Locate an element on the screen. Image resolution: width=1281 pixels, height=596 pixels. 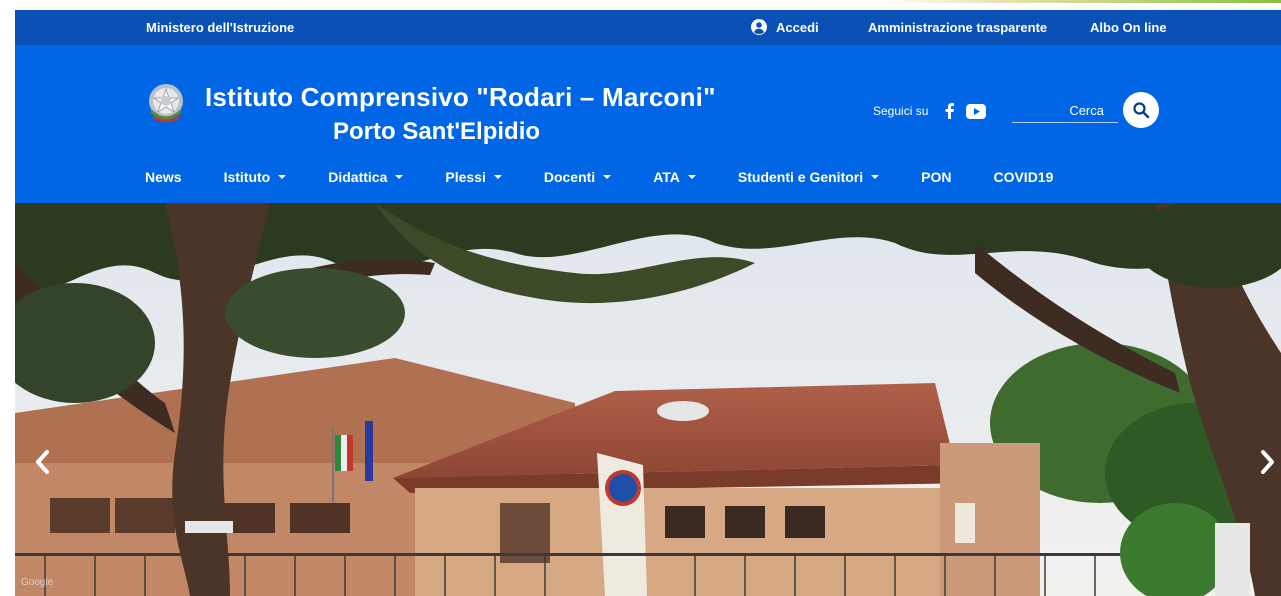
youtube-icon is located at coordinates (976, 111).